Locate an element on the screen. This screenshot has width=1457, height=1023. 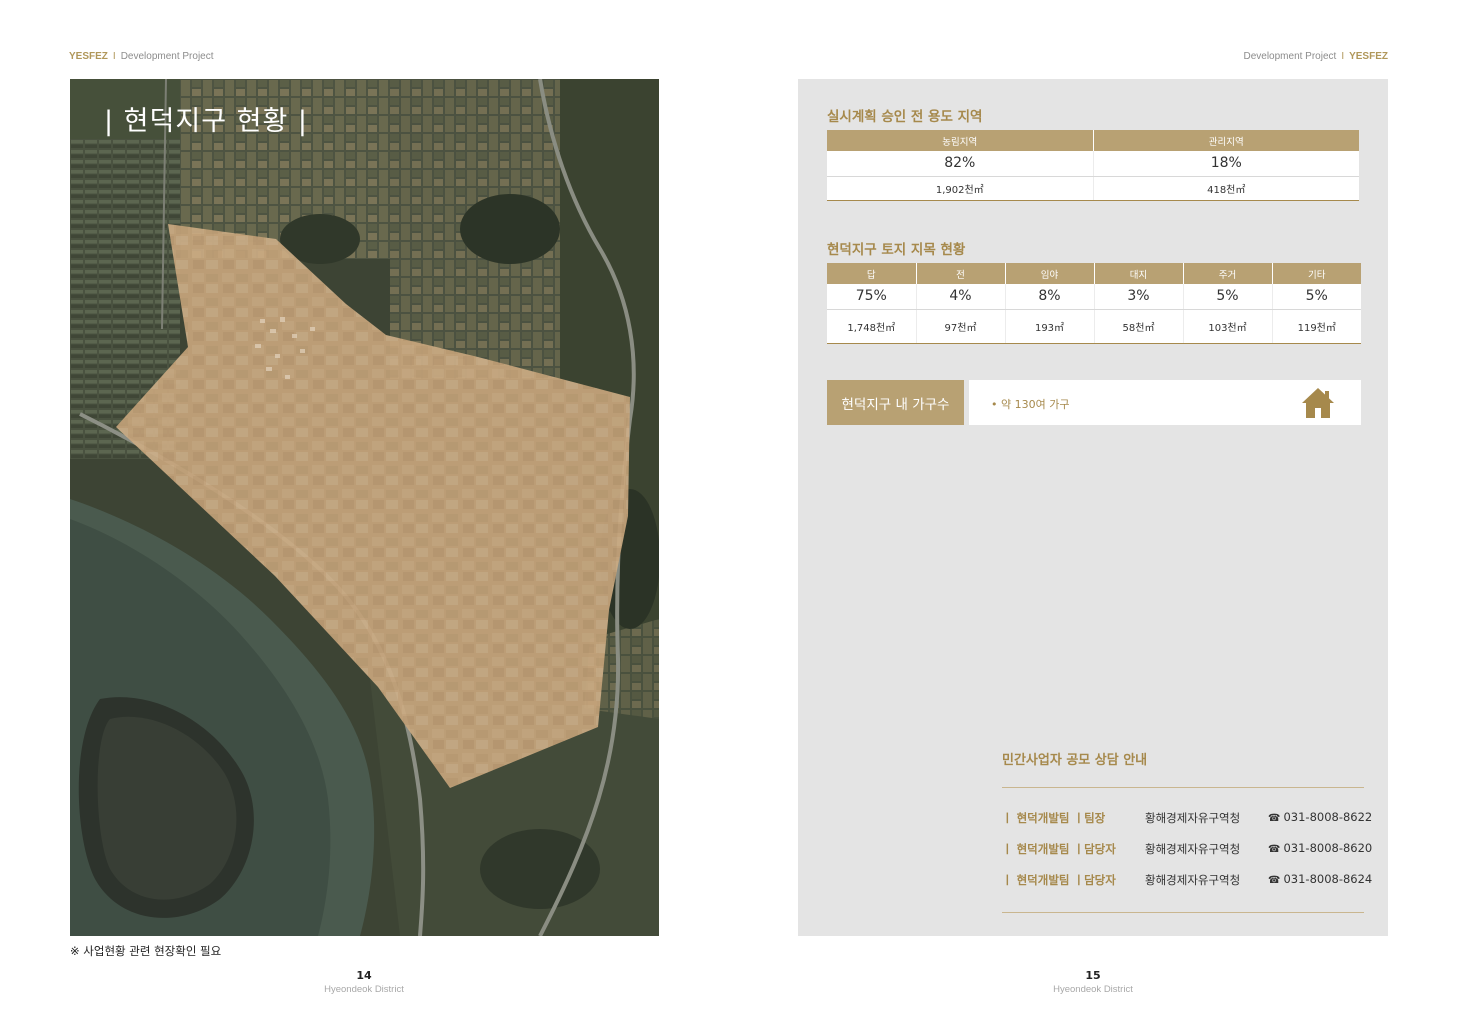
zoning-table: 농림지역 관리지역 82% 18% 1,902천㎡ 418천㎡ is located at coordinates (1093, 165).